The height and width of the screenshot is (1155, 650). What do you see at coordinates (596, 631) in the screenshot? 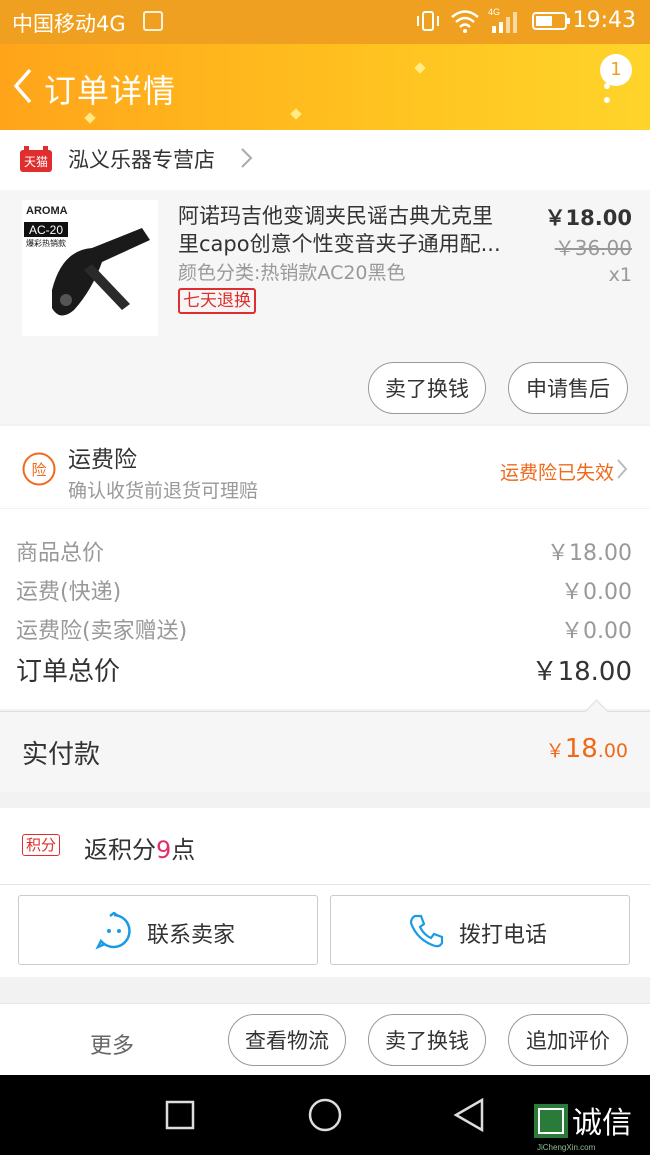
I see `insurance-fee-value: ￥0.00` at bounding box center [596, 631].